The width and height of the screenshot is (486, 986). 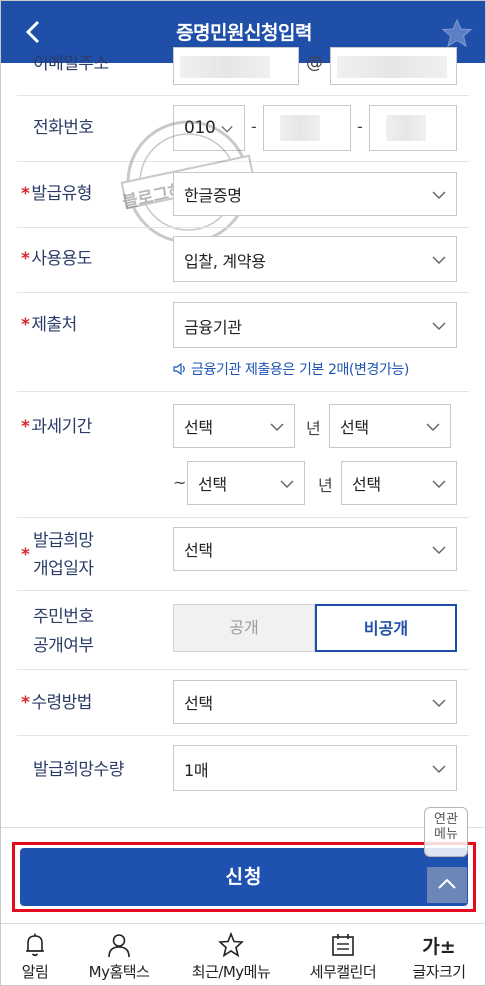 I want to click on rrn-label-line2: 공개여부, so click(x=63, y=646).